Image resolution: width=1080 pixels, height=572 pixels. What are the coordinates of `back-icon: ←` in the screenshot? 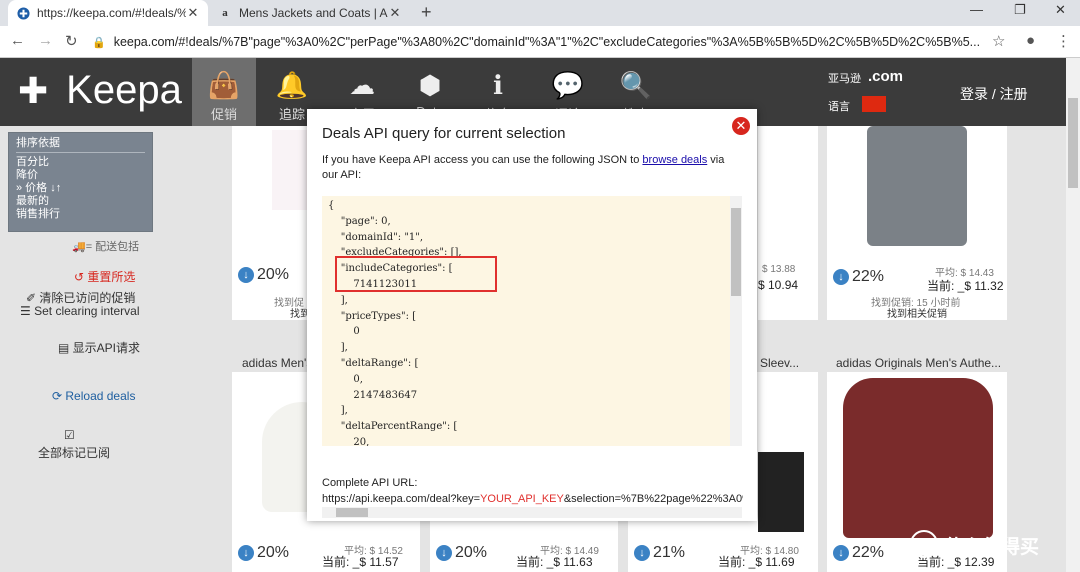 It's located at (17, 40).